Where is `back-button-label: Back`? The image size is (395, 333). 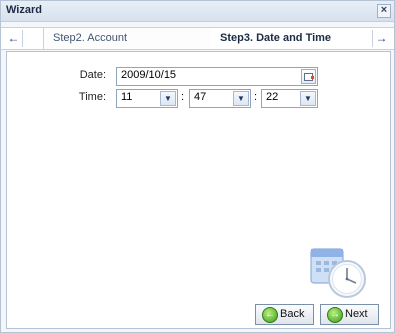
back-button-label: Back is located at coordinates (292, 314).